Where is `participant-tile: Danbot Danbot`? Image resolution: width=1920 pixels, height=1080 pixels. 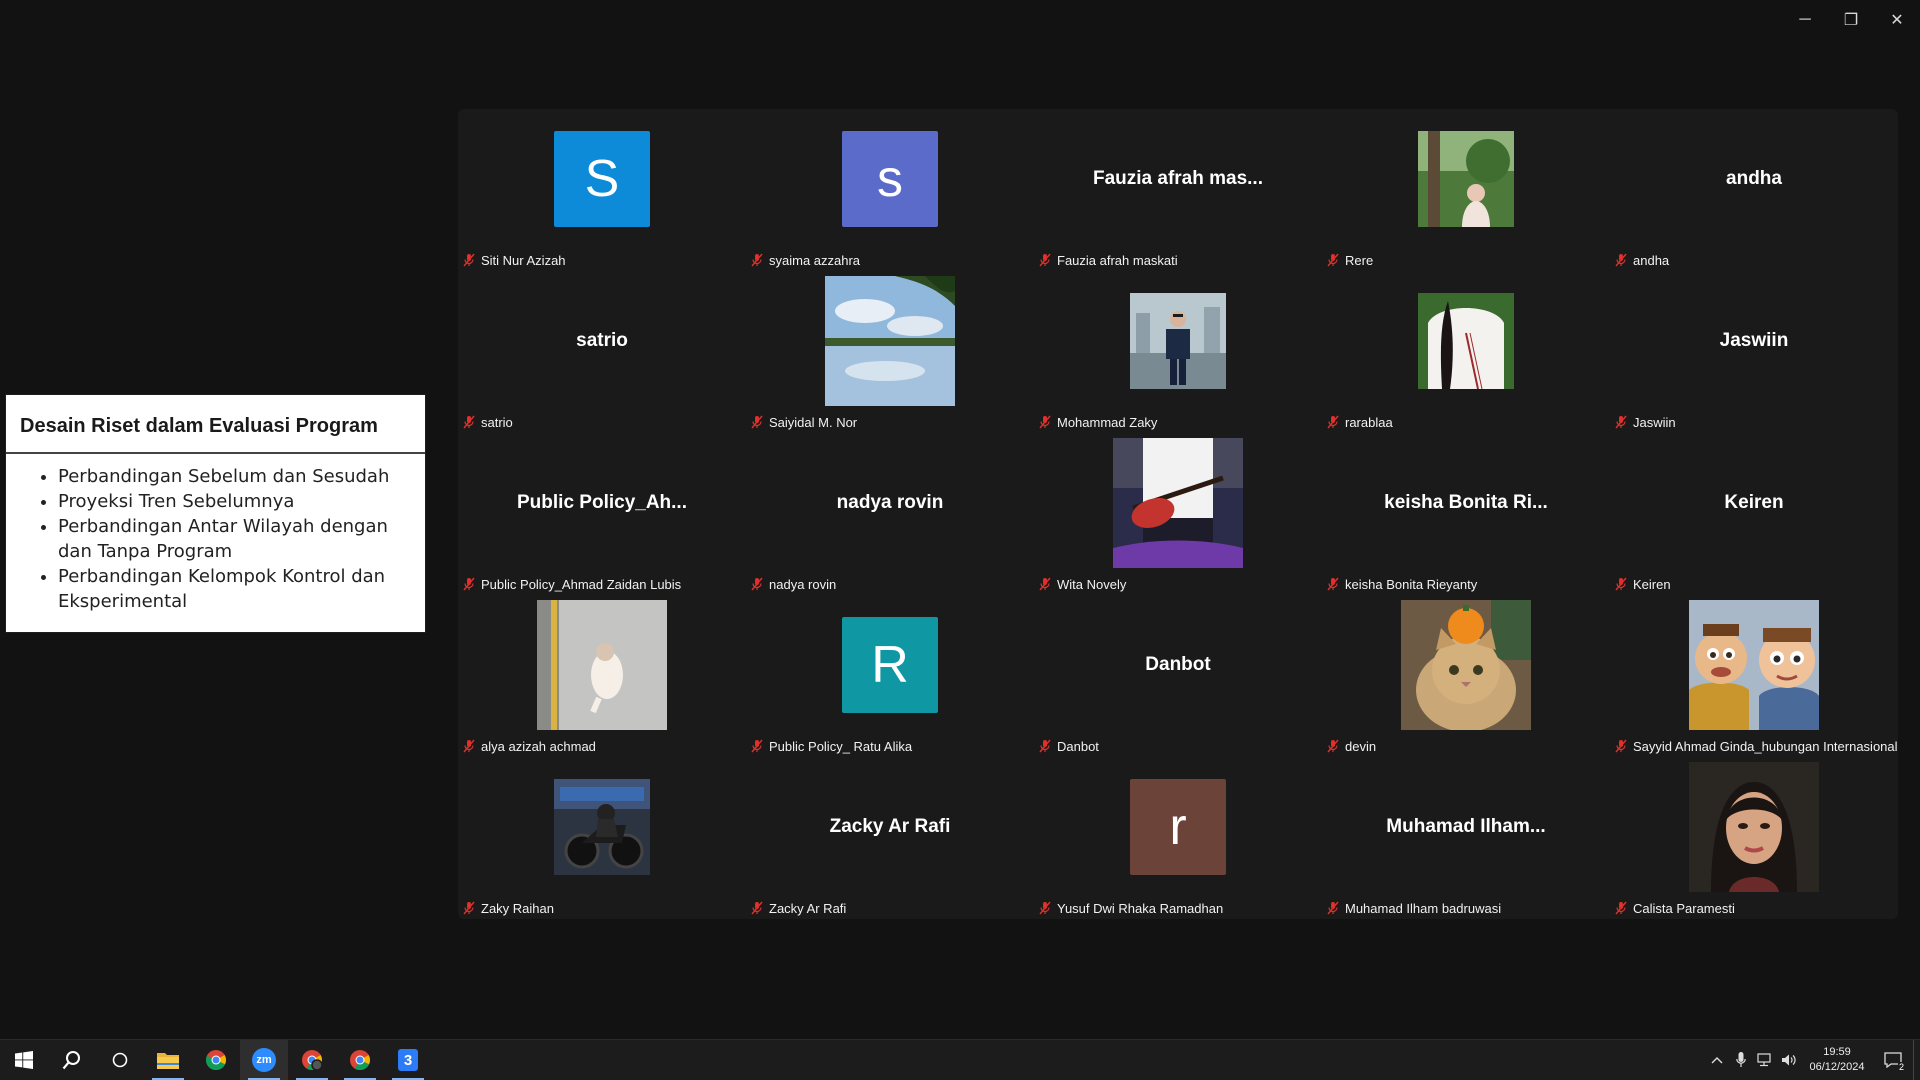 participant-tile: Danbot Danbot is located at coordinates (1178, 676).